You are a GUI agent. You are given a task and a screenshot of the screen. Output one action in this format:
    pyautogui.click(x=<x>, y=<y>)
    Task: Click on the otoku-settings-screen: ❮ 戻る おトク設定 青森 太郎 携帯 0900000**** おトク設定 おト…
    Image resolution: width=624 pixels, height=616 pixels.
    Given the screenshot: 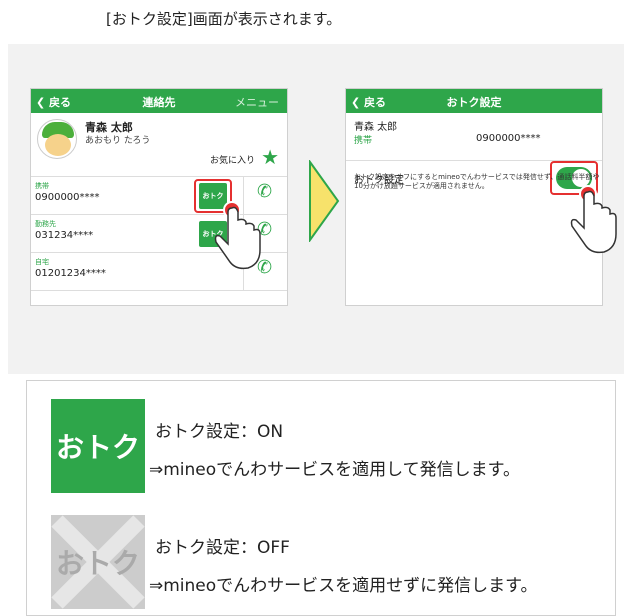 What is the action you would take?
    pyautogui.click(x=474, y=197)
    